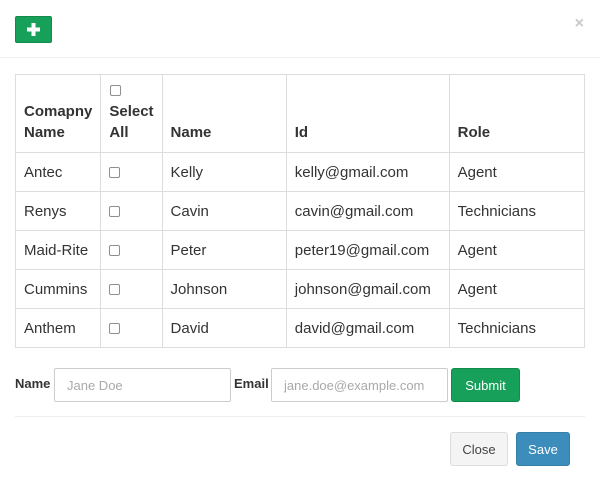 This screenshot has width=600, height=496. Describe the element at coordinates (300, 29) in the screenshot. I see `modal-header: ×` at that location.